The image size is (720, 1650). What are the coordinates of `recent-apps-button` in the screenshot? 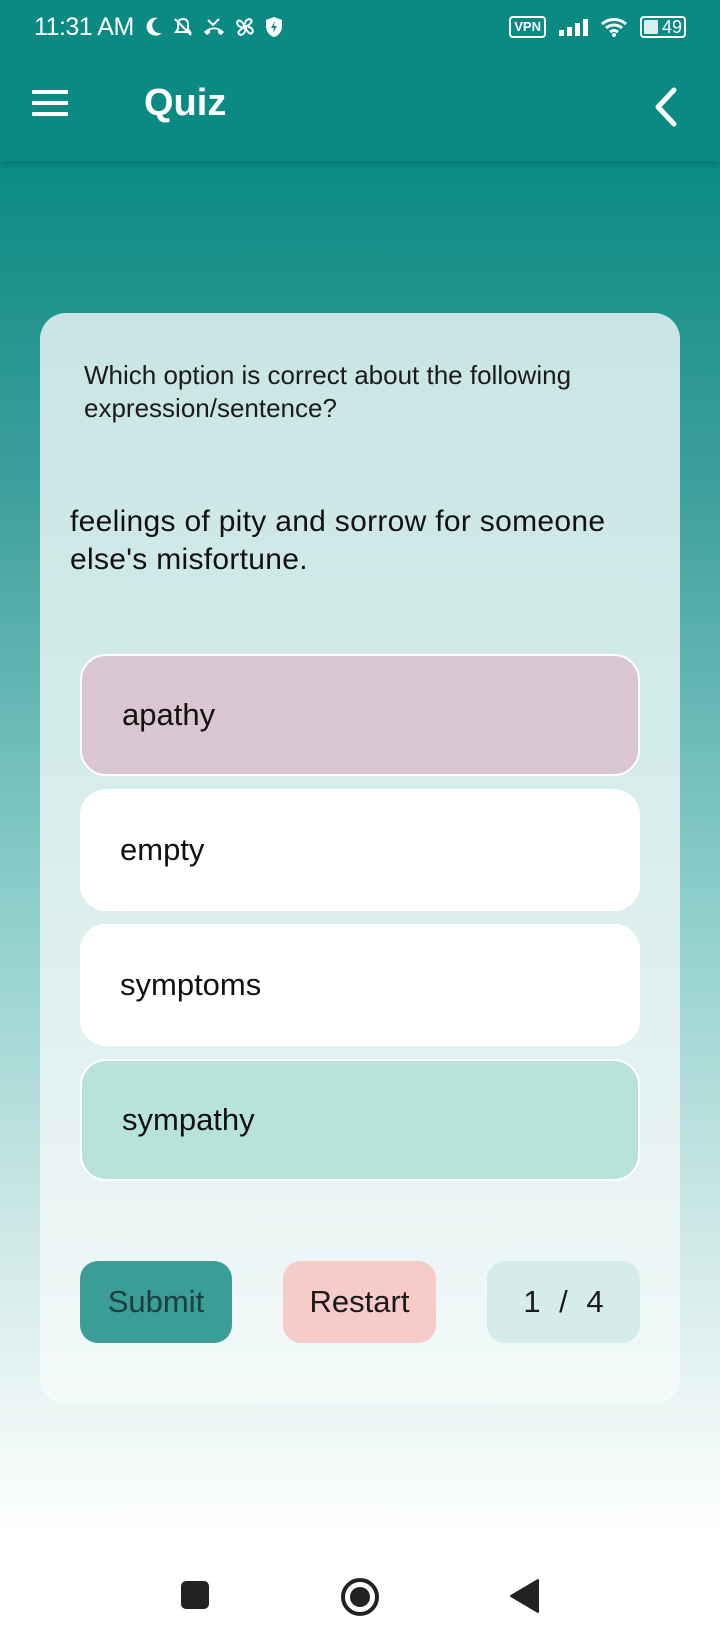 It's located at (195, 1597).